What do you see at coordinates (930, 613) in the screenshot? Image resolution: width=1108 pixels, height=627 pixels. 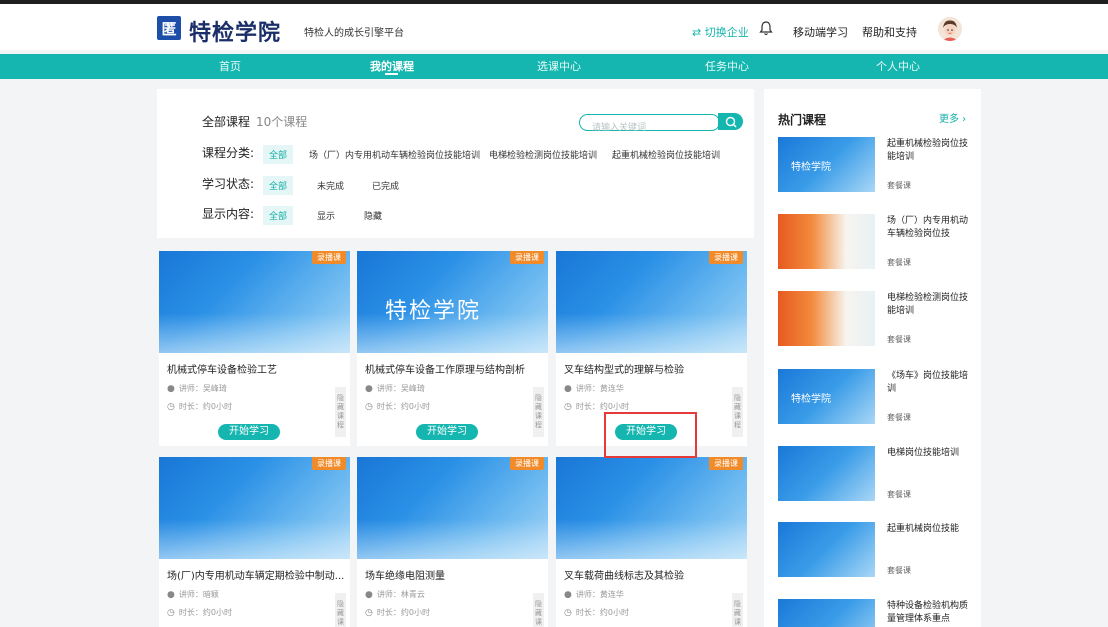 I see `hot-course-name: 特种设备检验机构质量管理体系重点` at bounding box center [930, 613].